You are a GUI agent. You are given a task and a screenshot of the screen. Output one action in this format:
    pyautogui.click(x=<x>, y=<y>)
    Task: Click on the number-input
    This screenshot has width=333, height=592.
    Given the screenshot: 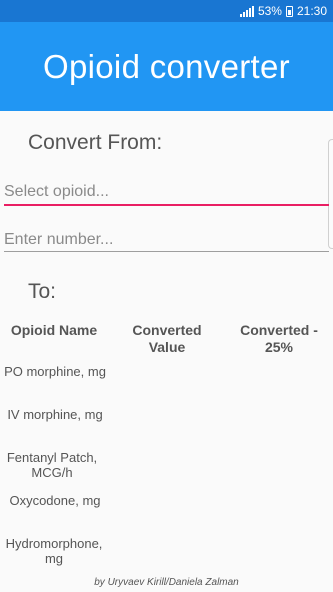 What is the action you would take?
    pyautogui.click(x=166, y=240)
    